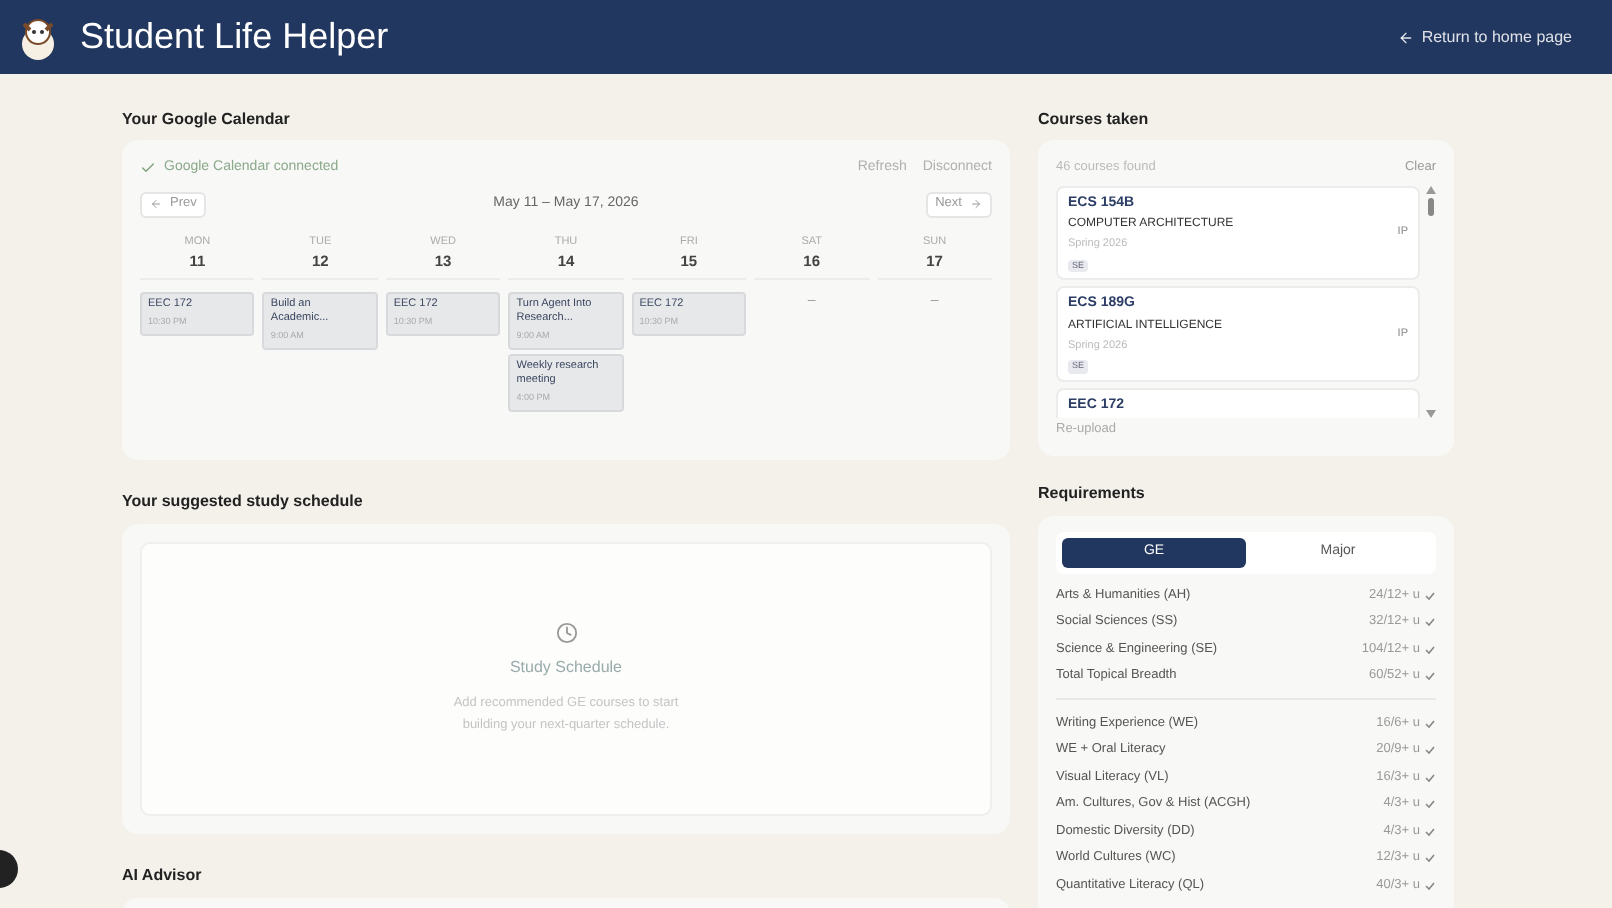 The height and width of the screenshot is (908, 1612). Describe the element at coordinates (243, 502) in the screenshot. I see `section-heading: Your suggested study schedule` at that location.